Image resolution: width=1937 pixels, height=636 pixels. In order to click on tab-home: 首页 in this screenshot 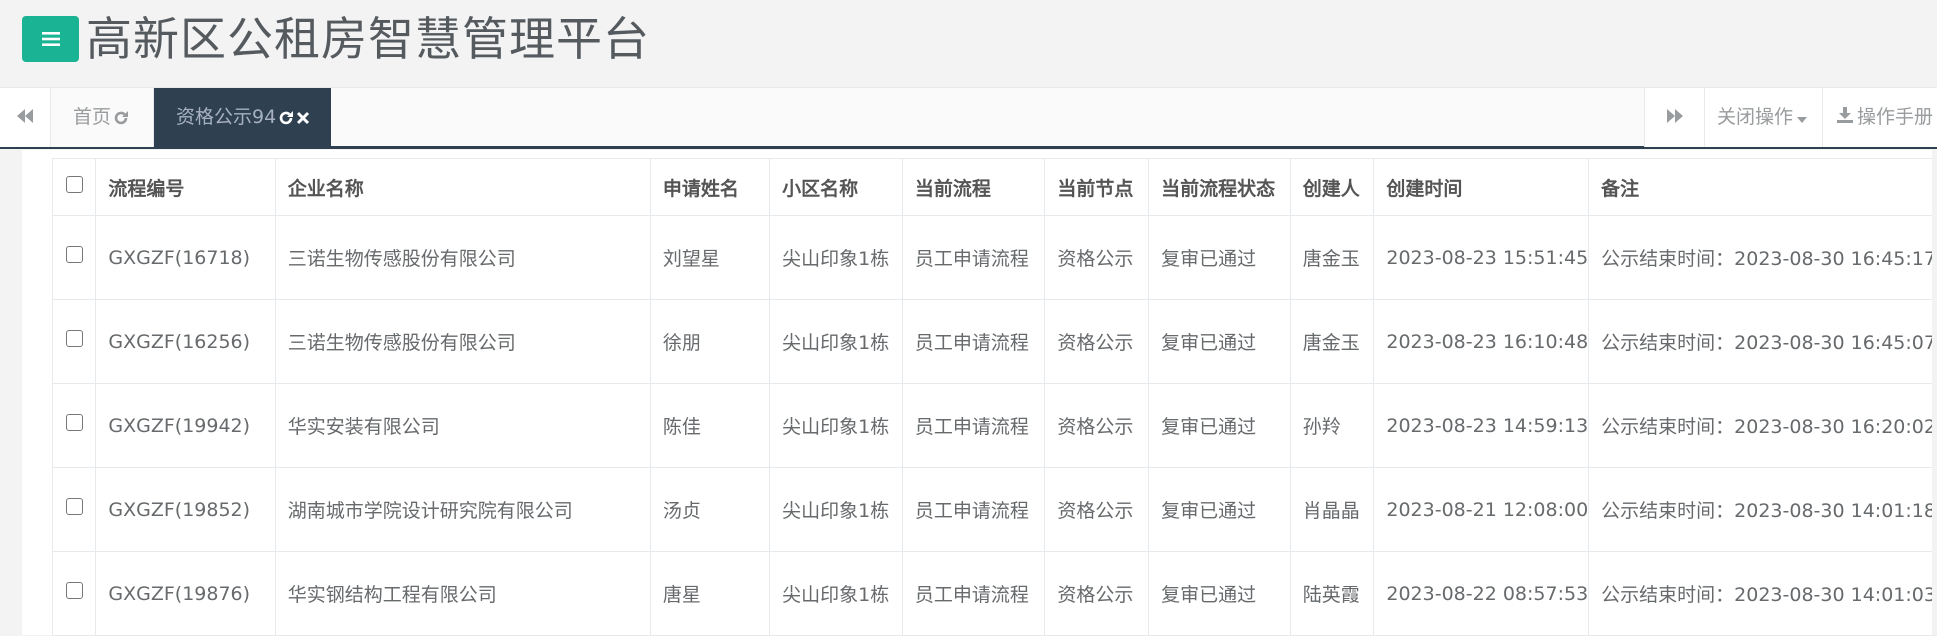, I will do `click(102, 117)`.